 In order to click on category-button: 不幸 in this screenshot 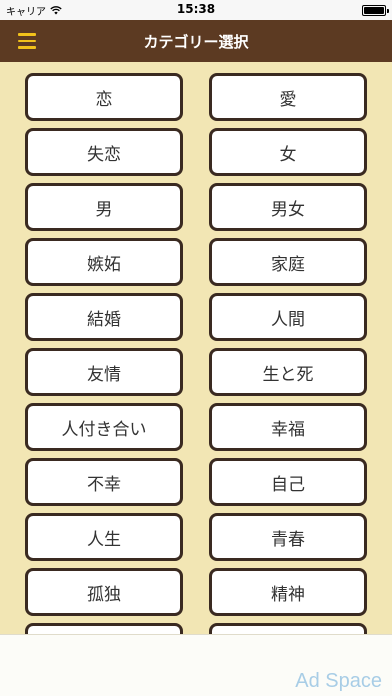, I will do `click(104, 482)`.